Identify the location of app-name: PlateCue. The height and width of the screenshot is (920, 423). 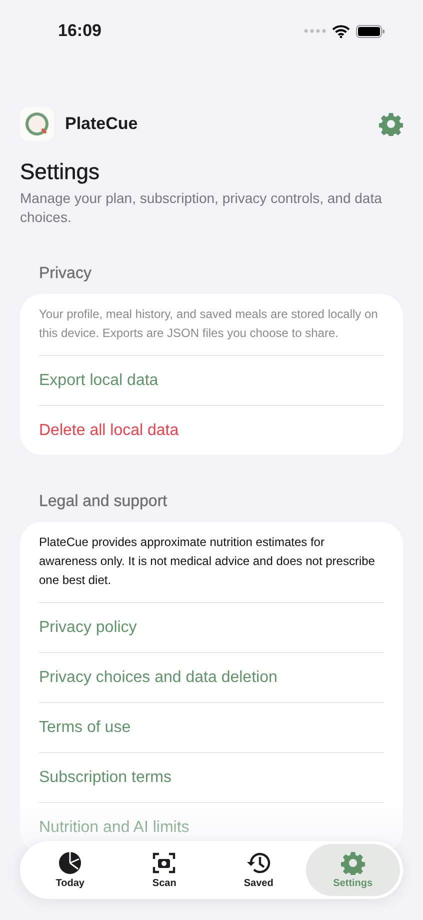
(101, 124).